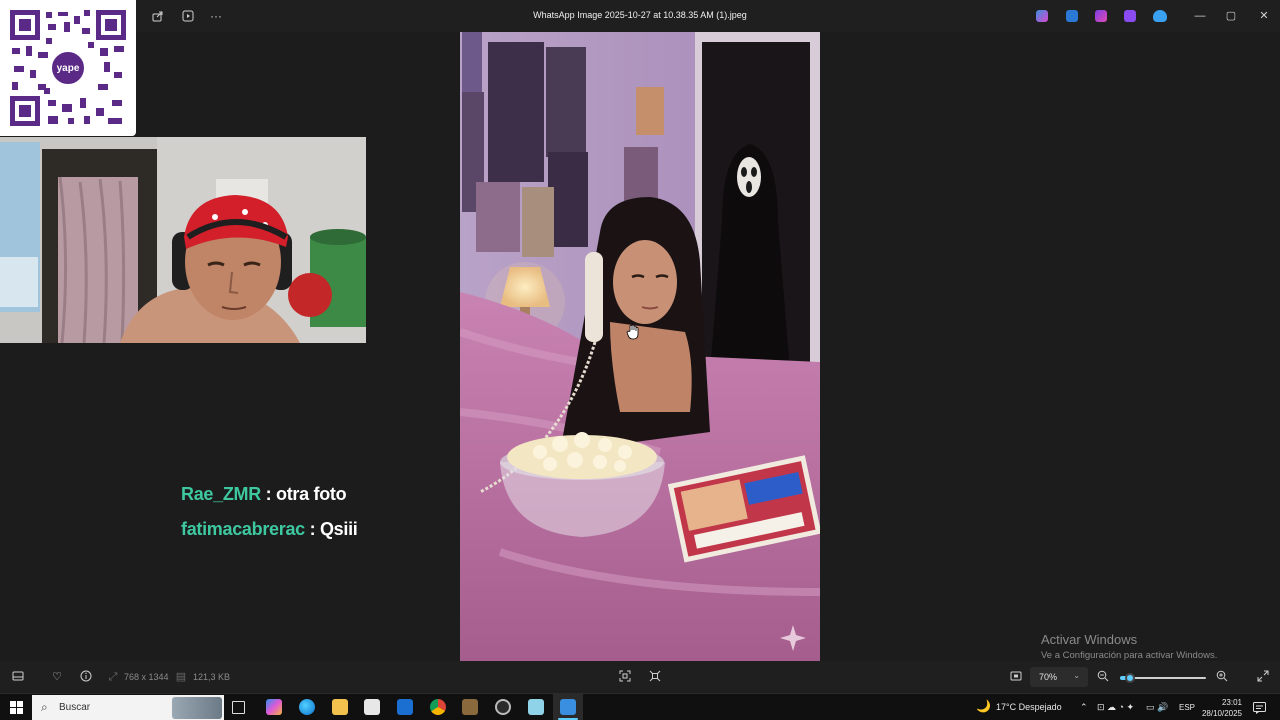 This screenshot has width=1280, height=720. I want to click on restore-icon: ▢, so click(1231, 16).